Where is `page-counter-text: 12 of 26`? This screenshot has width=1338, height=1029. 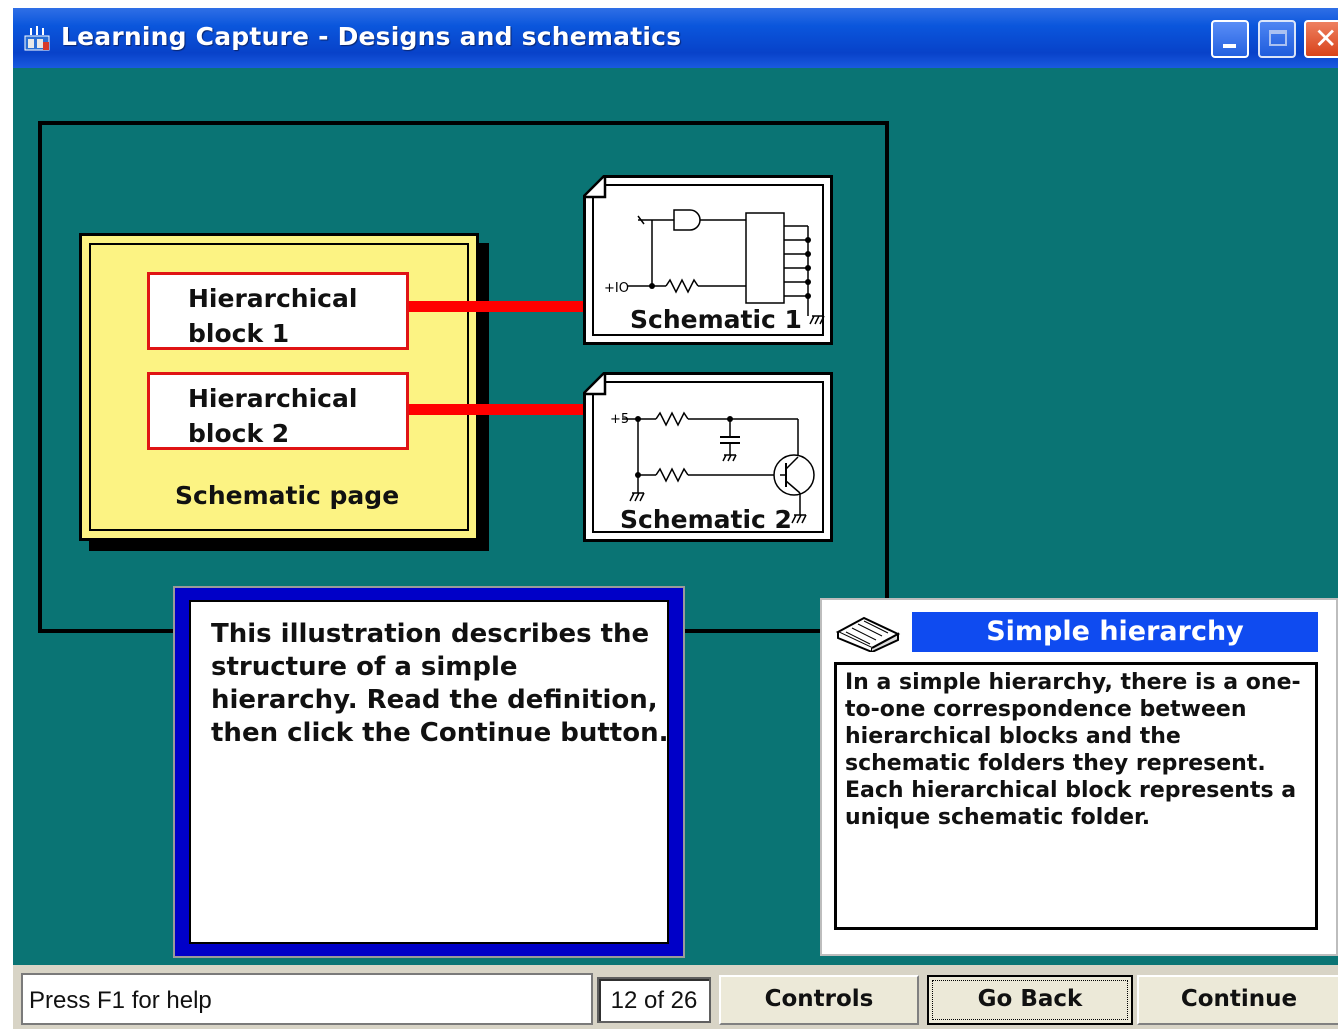
page-counter-text: 12 of 26 is located at coordinates (654, 1000).